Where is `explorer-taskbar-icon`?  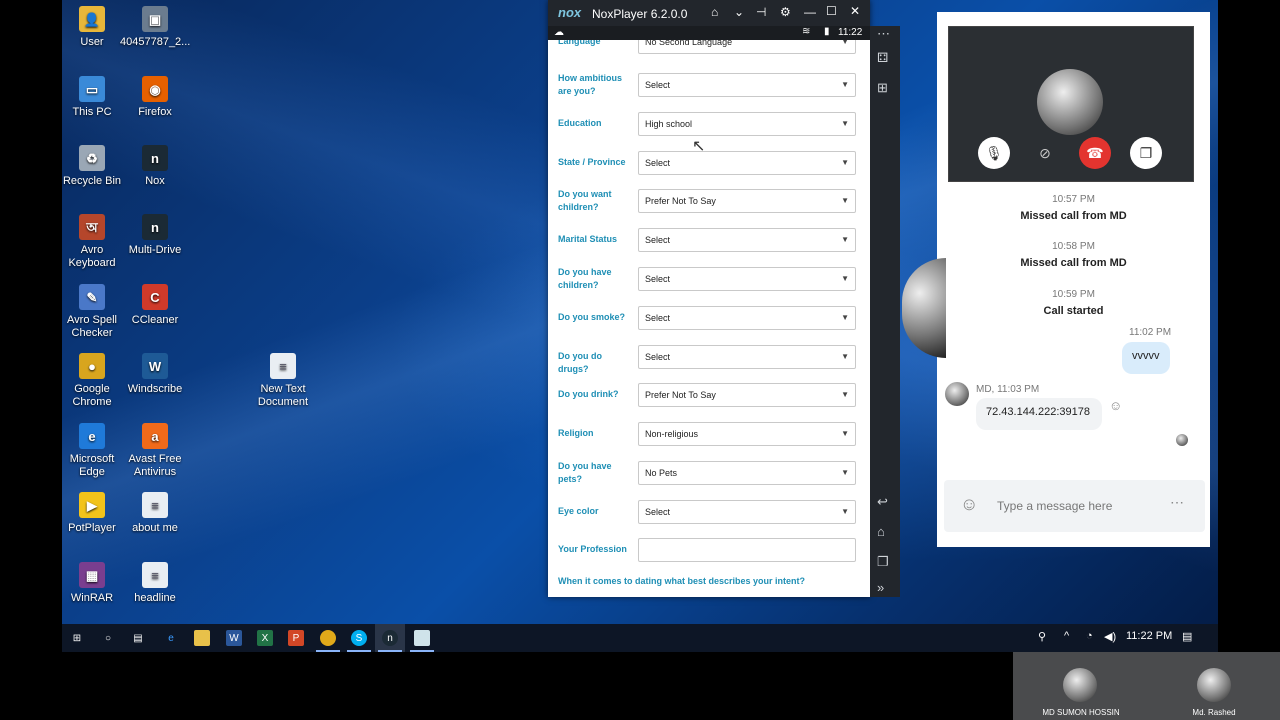 explorer-taskbar-icon is located at coordinates (202, 638).